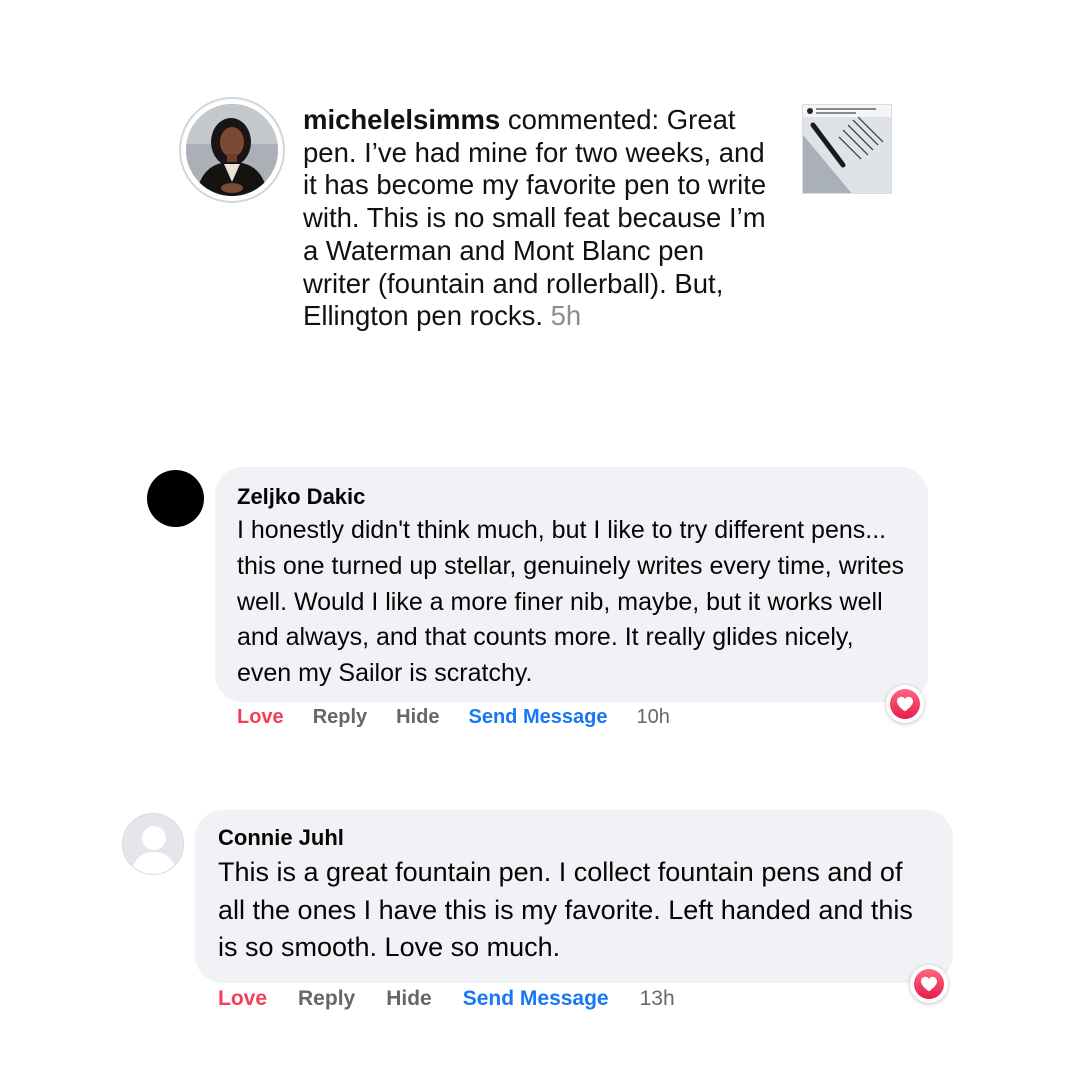 This screenshot has height=1080, width=1080. What do you see at coordinates (575, 838) in the screenshot?
I see `commenter-name: Connie Juhl` at bounding box center [575, 838].